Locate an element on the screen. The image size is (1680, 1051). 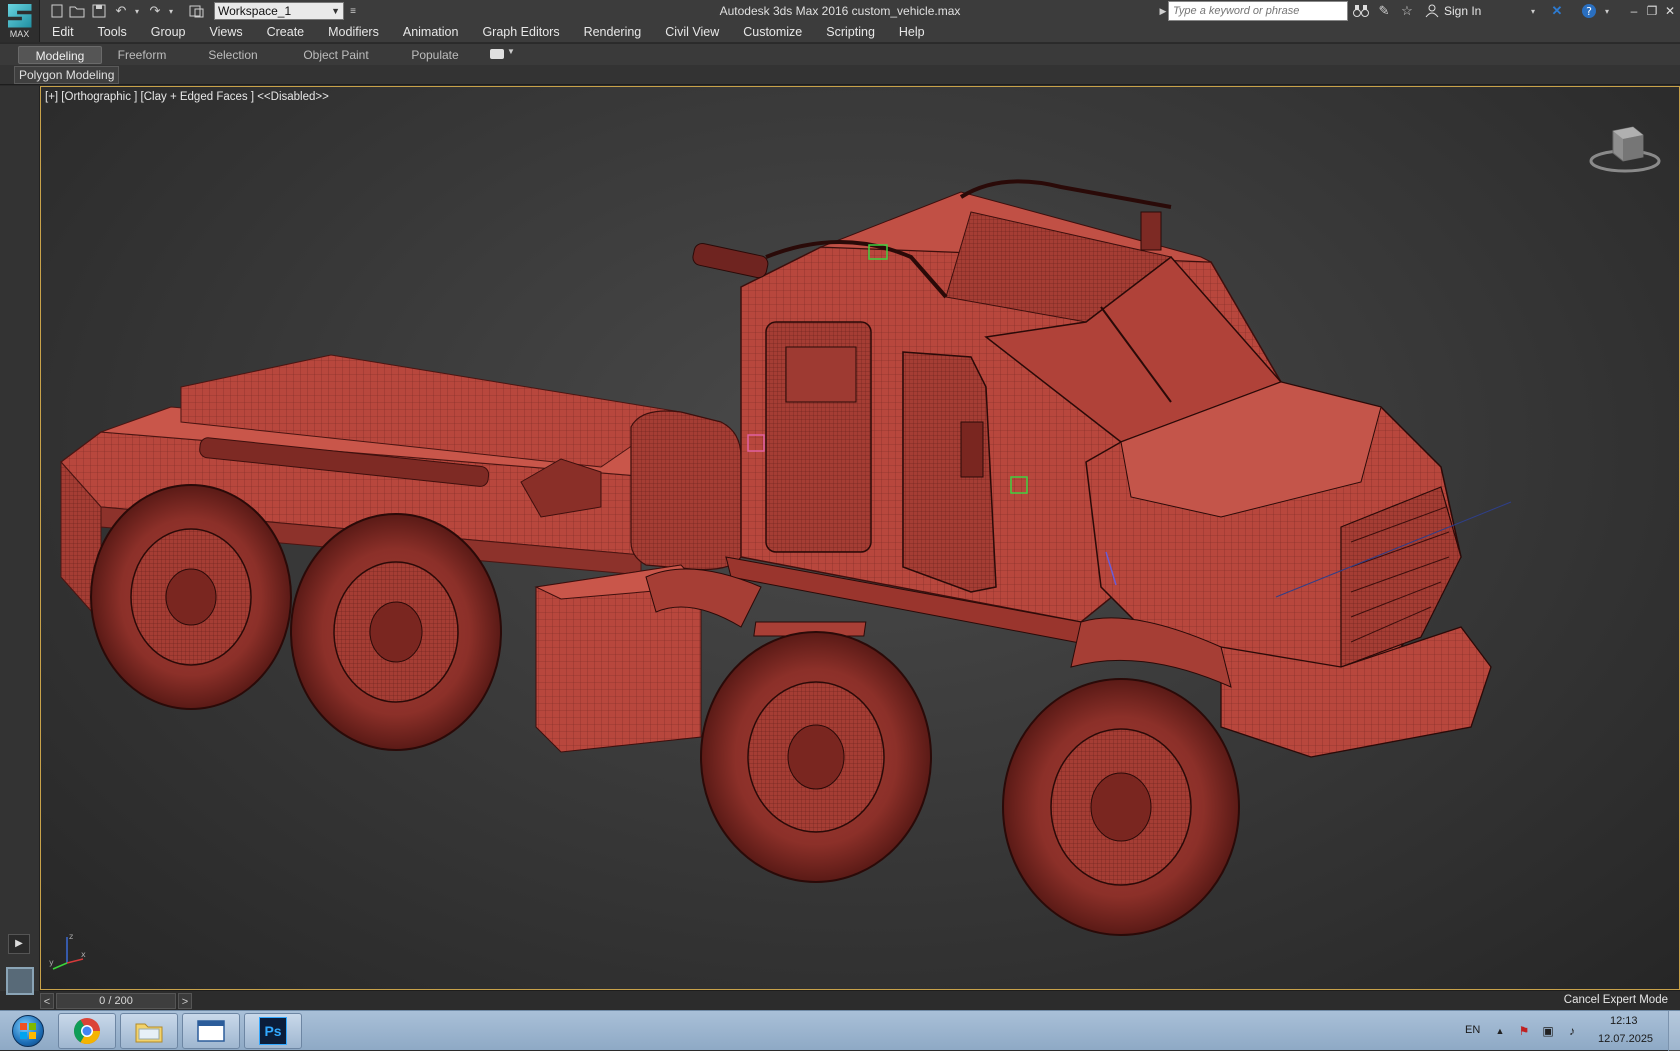
window-icon is located at coordinates (211, 1031).